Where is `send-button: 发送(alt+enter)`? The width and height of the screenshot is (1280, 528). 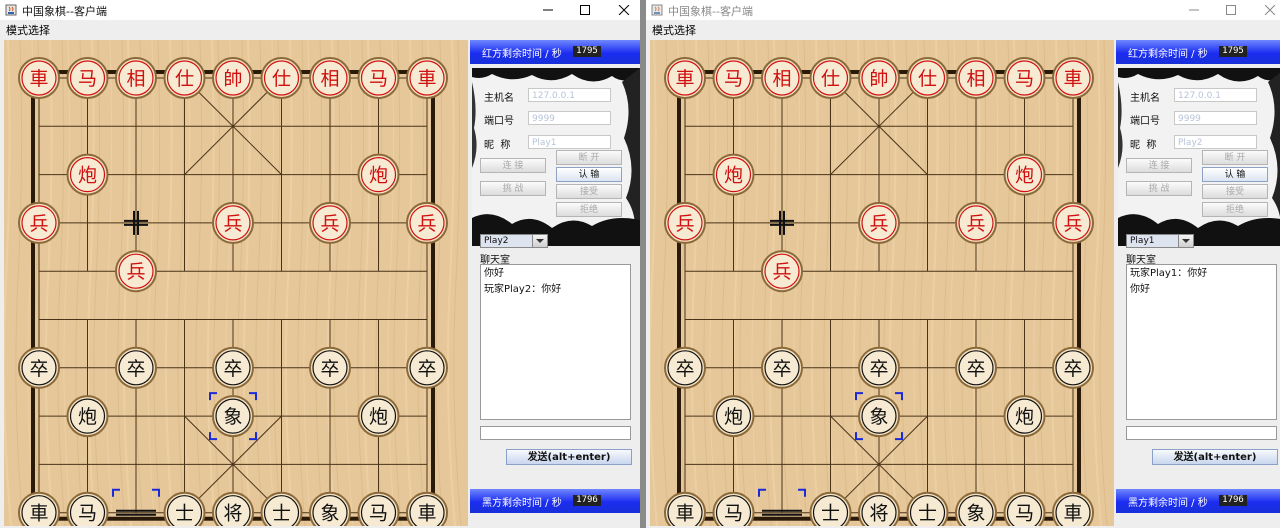
send-button: 发送(alt+enter) is located at coordinates (569, 457).